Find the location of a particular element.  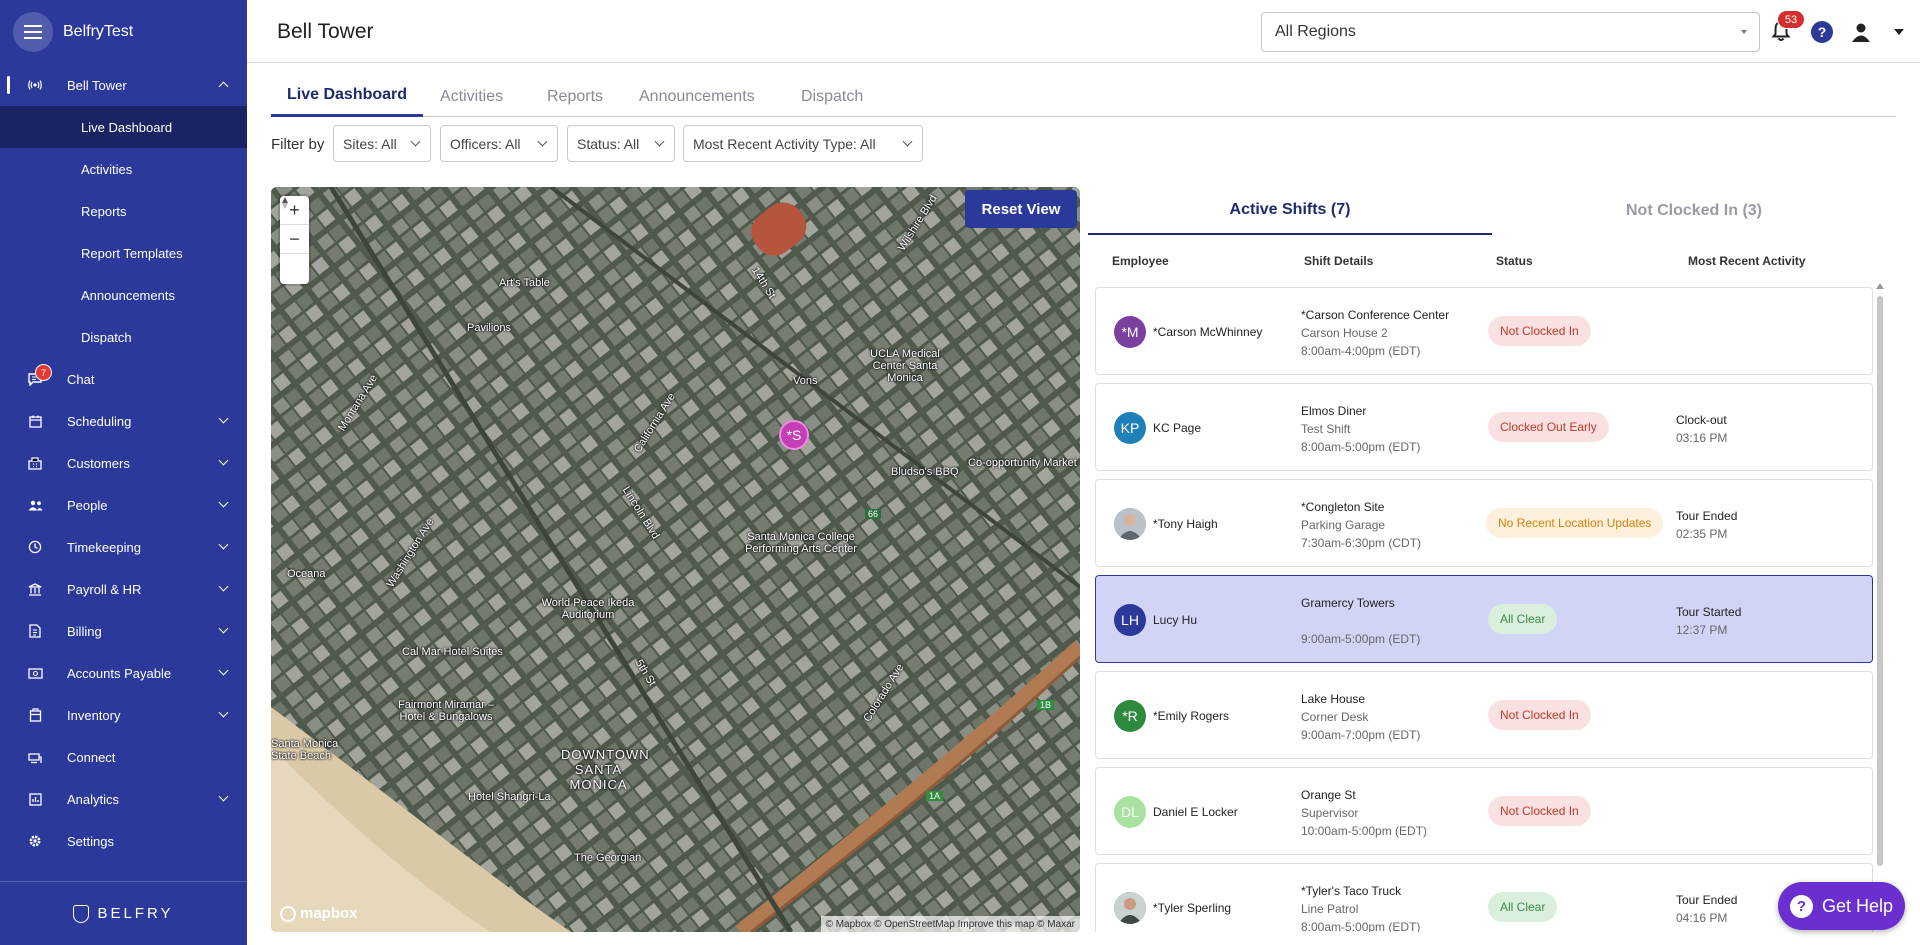

sidebar-item-scheduling: Scheduling is located at coordinates (123, 421).